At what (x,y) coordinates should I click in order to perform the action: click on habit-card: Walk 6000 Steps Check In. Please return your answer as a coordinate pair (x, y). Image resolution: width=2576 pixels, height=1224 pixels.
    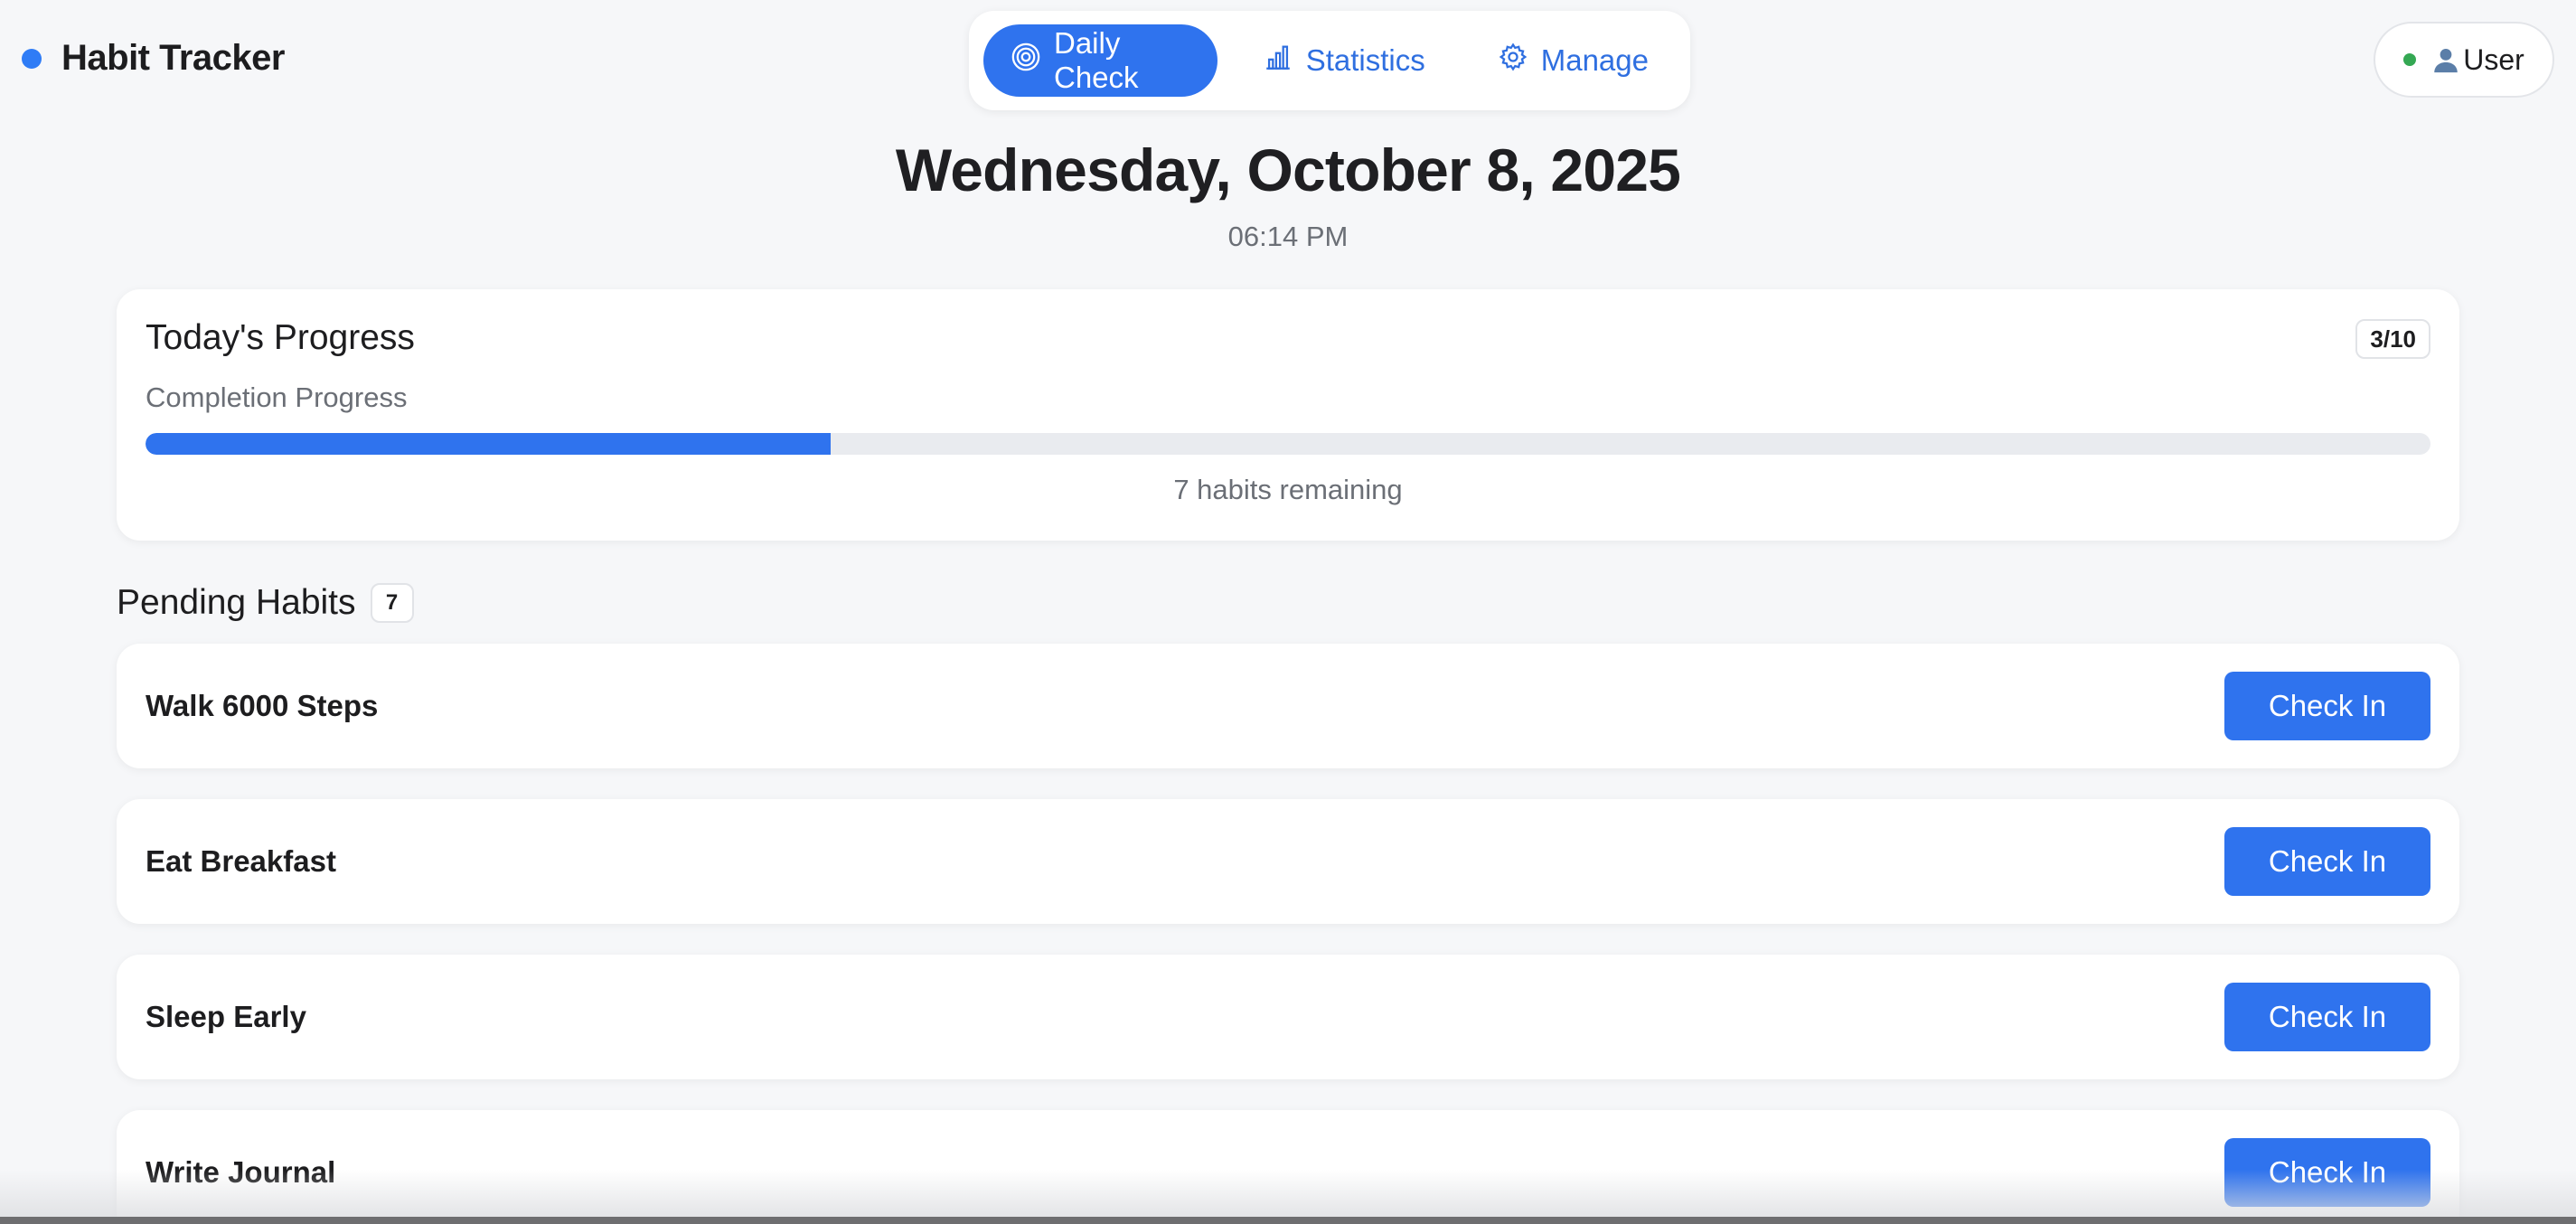
    Looking at the image, I should click on (1288, 706).